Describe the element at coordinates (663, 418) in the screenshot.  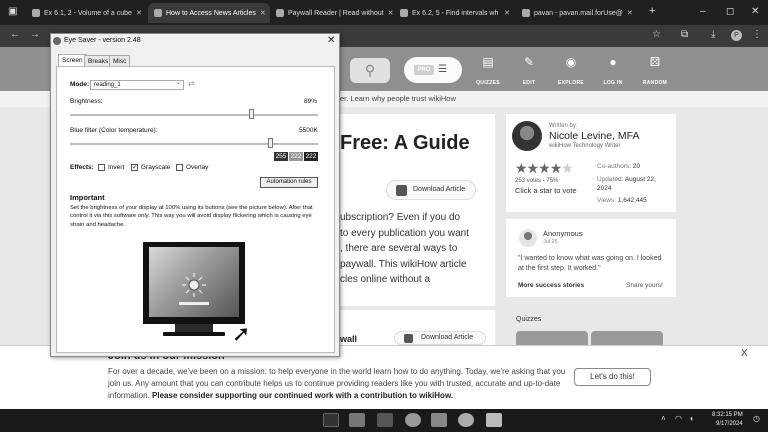
I see `tray-chevron-icon: ˄` at that location.